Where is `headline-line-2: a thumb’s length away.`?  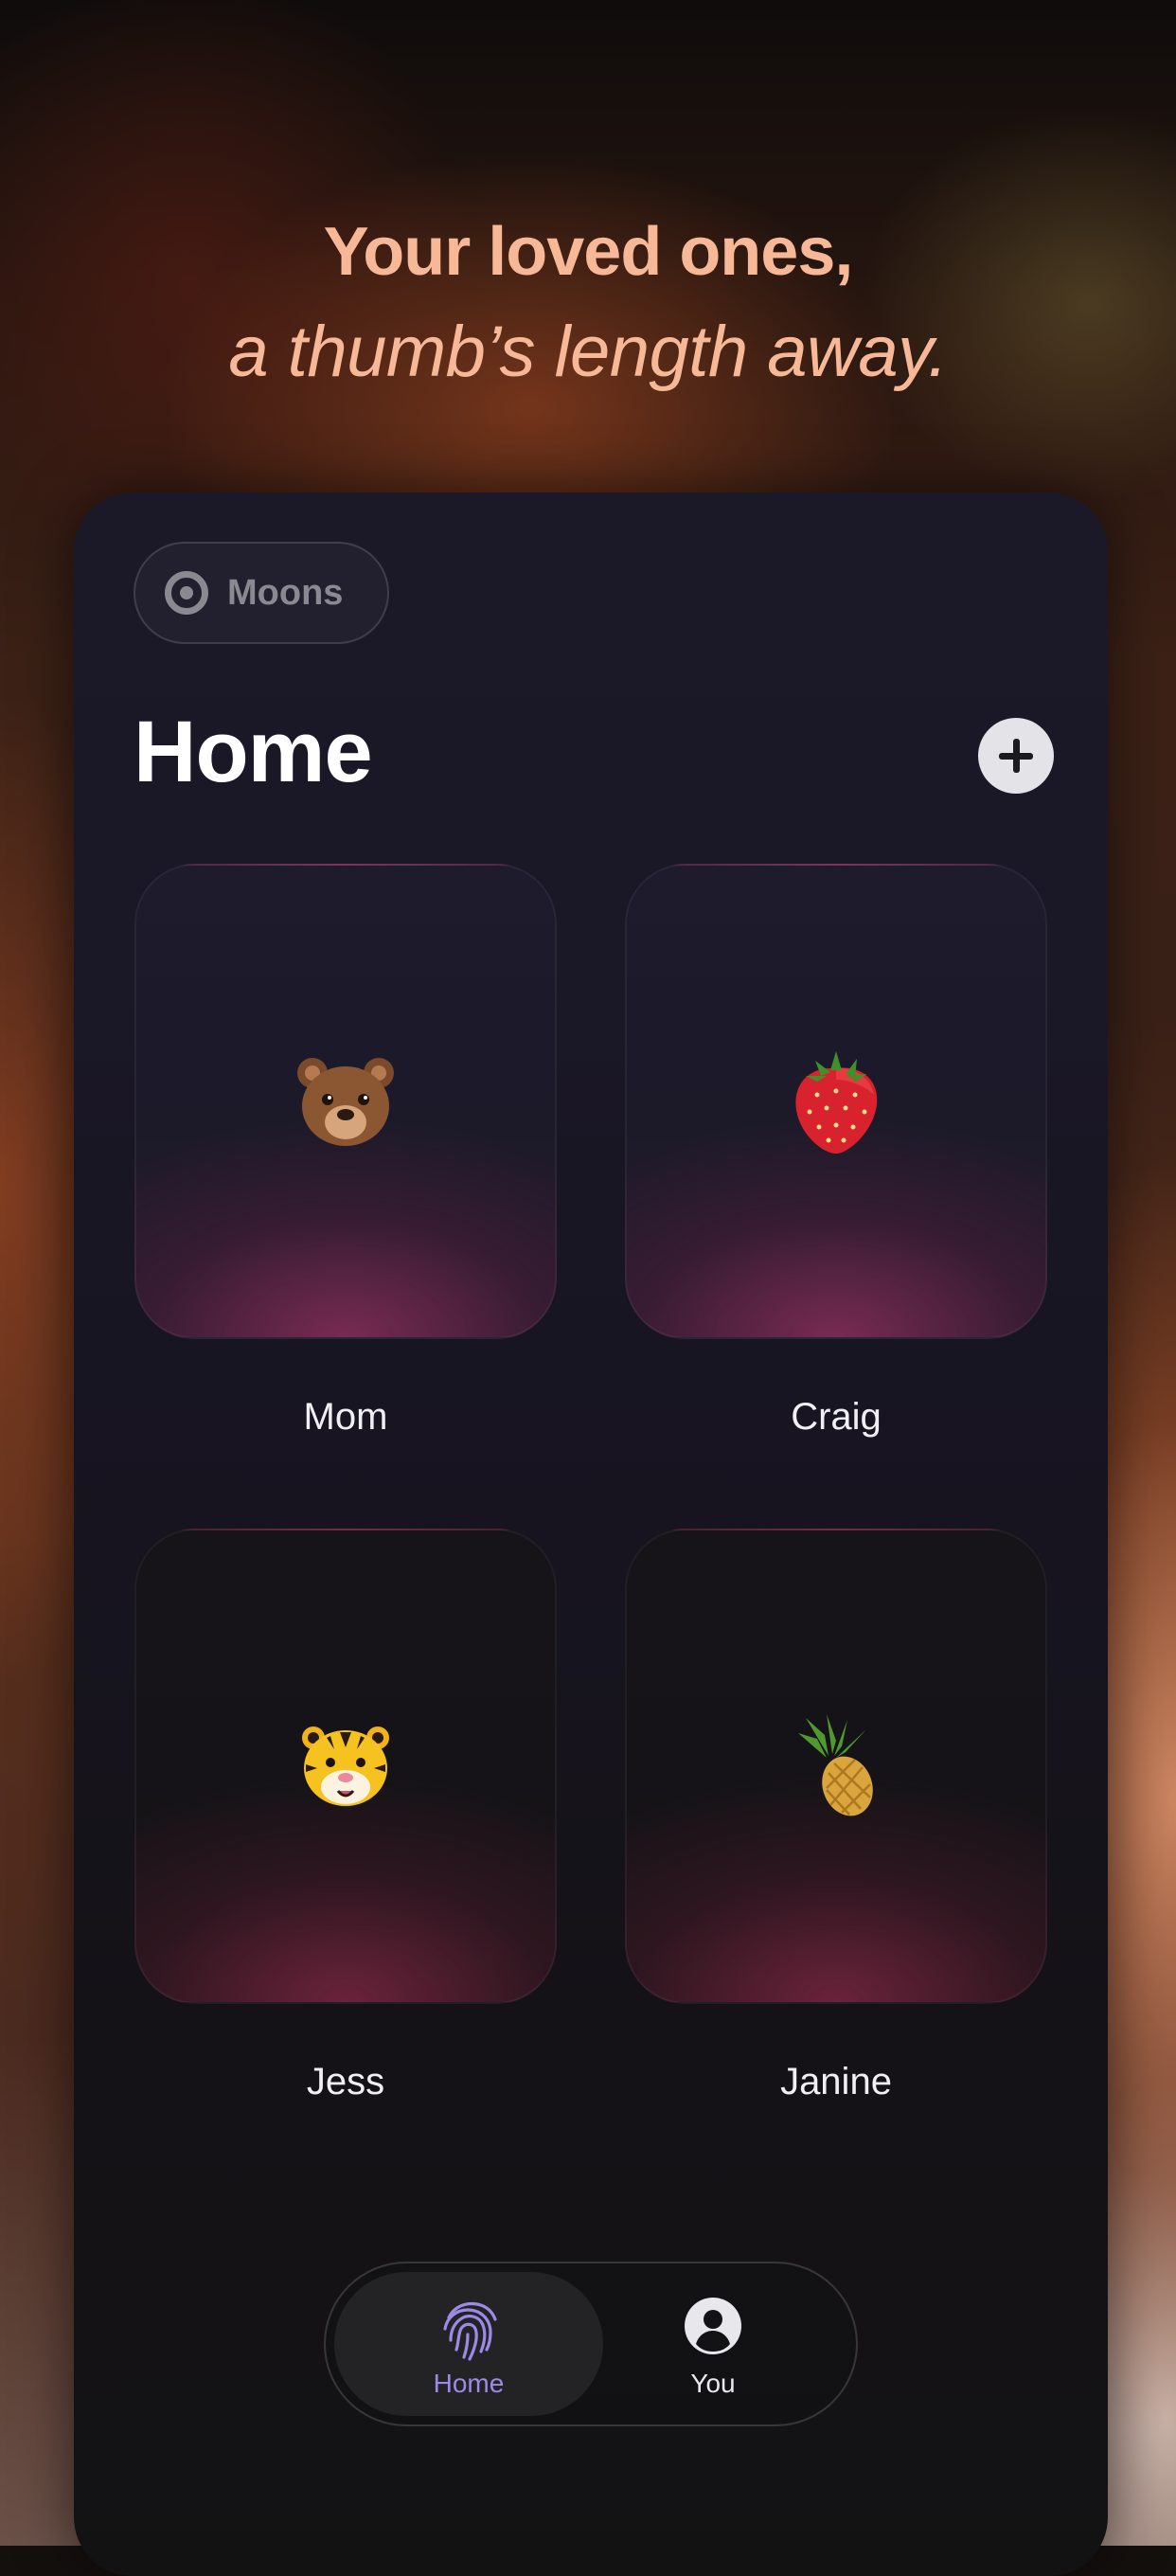
headline-line-2: a thumb’s length away. is located at coordinates (588, 352).